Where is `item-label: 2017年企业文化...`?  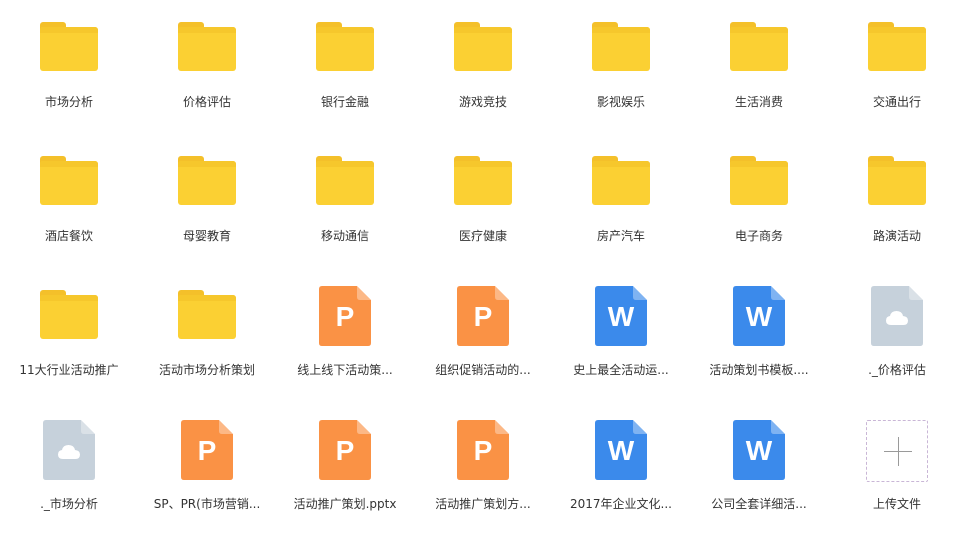
item-label: 2017年企业文化... is located at coordinates (621, 504).